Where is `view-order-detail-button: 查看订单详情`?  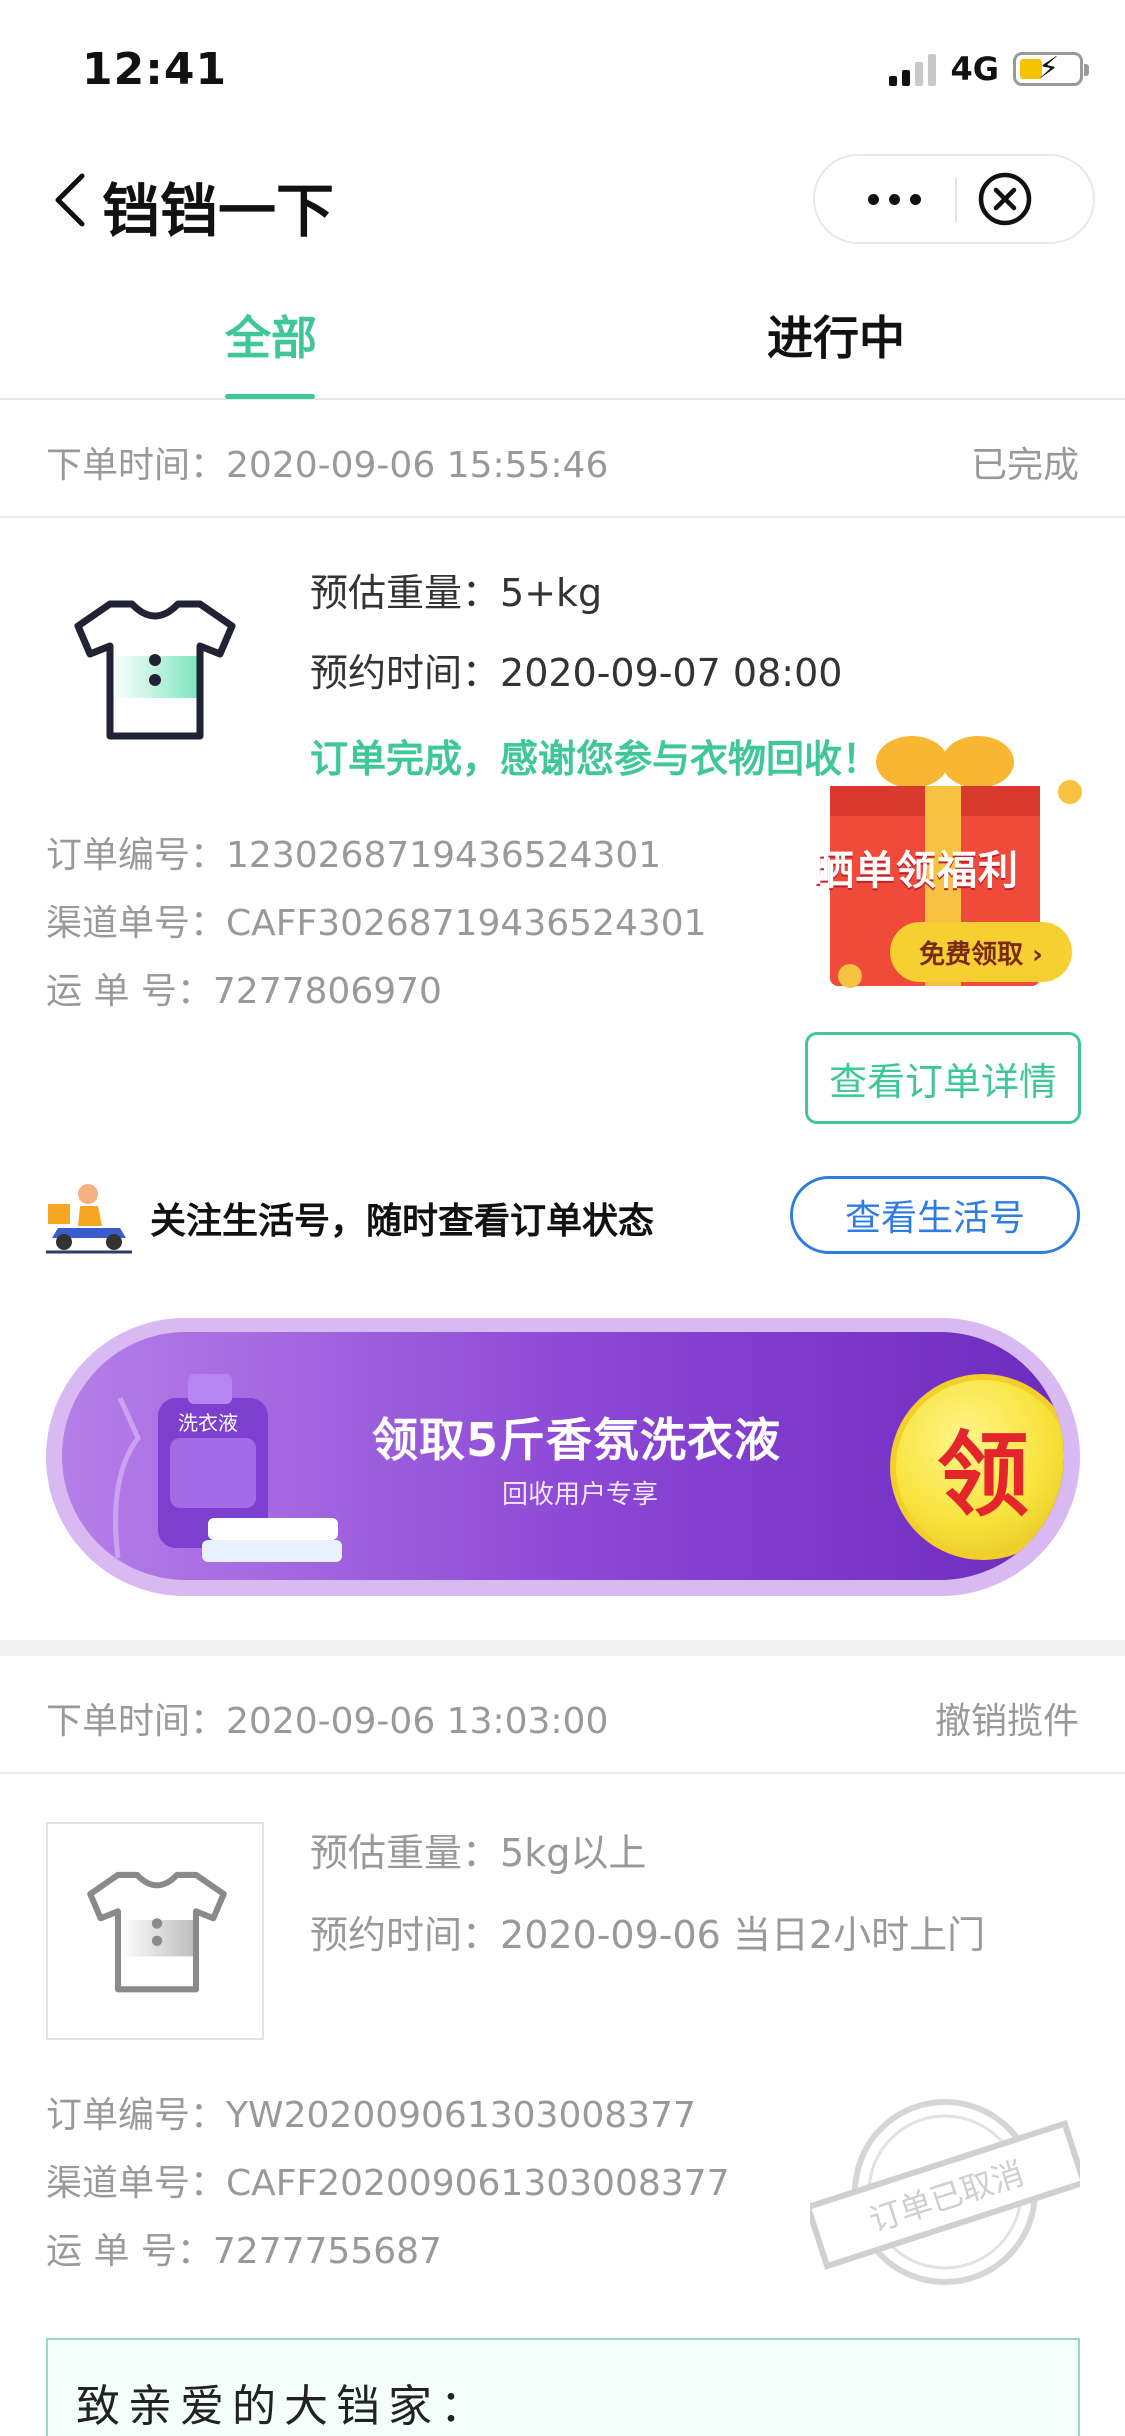 view-order-detail-button: 查看订单详情 is located at coordinates (943, 1078).